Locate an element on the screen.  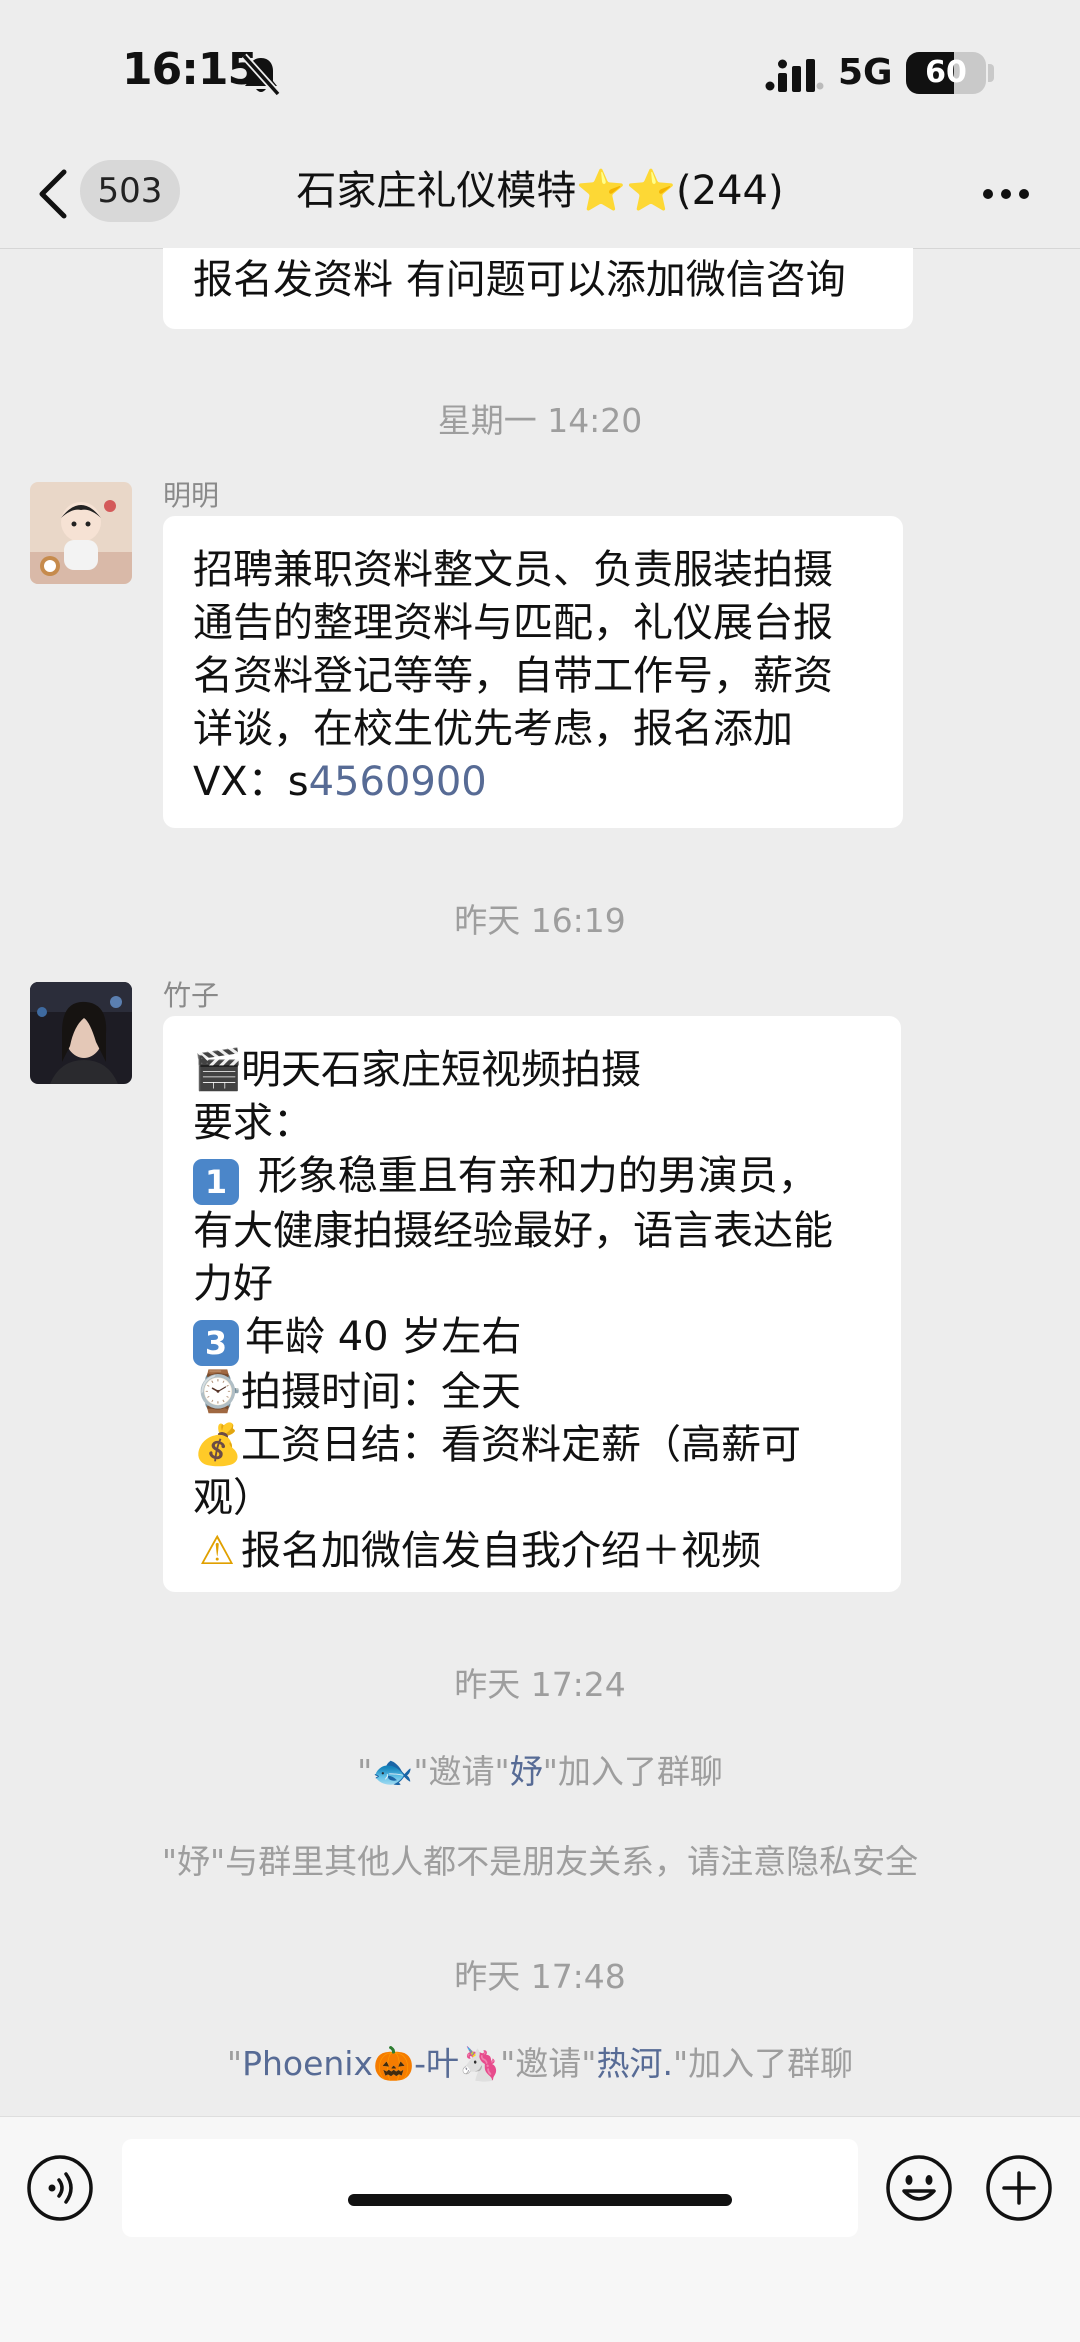
chat-header: 503 石家庄礼仪模特⭐️⭐️(244) is located at coordinates (540, 194).